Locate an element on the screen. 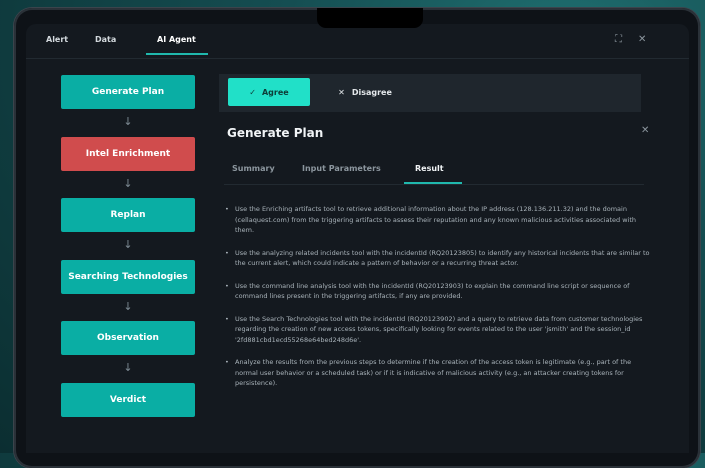 This screenshot has width=705, height=468. active-subtab-indicator is located at coordinates (433, 183).